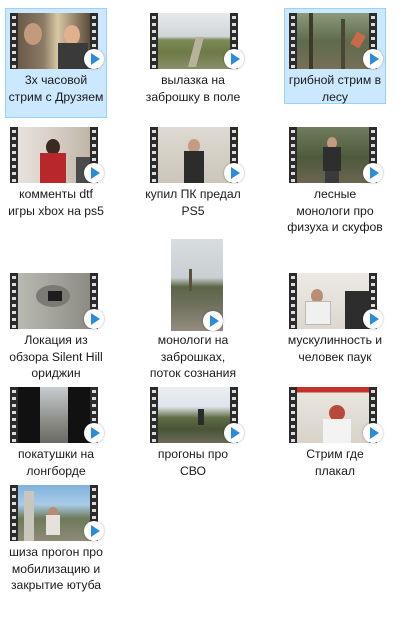  I want to click on file-item: комменты dtf игры xbox на ps5, so click(56, 177).